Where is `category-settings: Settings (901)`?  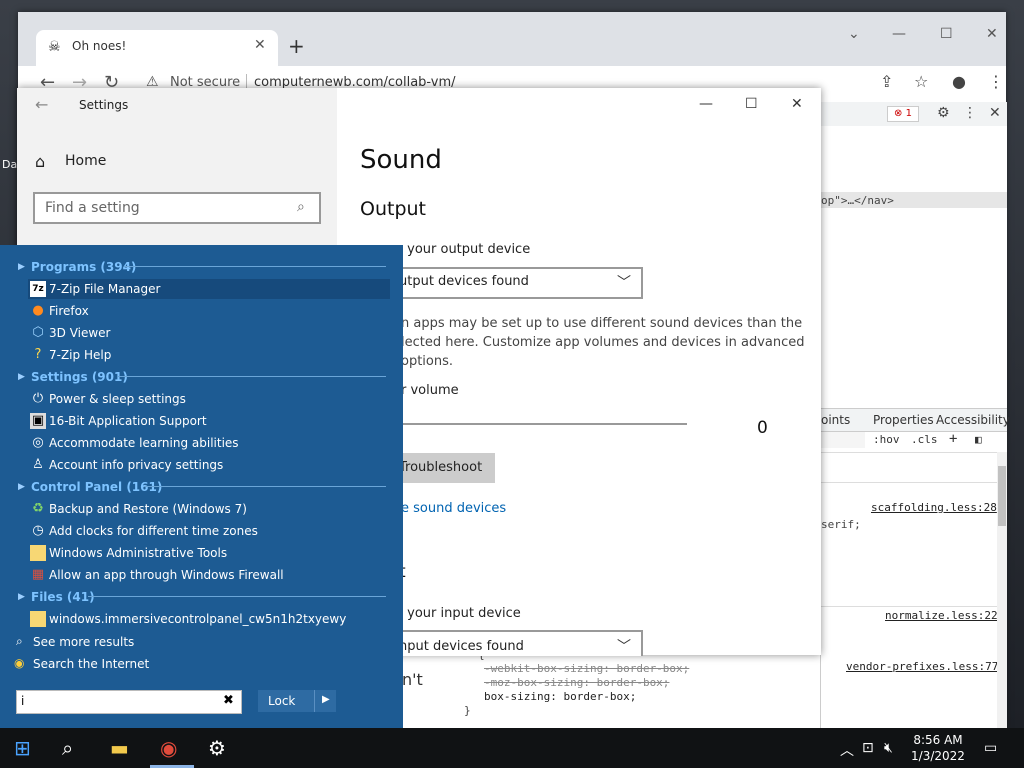
category-settings: Settings (901) is located at coordinates (79, 377).